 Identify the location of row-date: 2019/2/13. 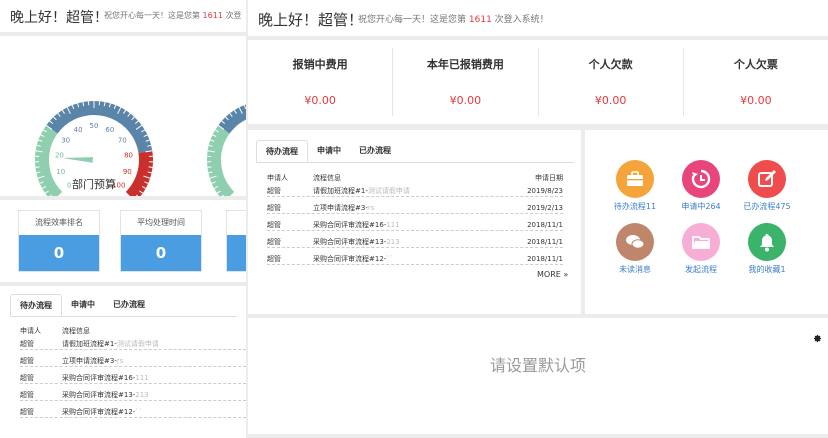
(545, 208).